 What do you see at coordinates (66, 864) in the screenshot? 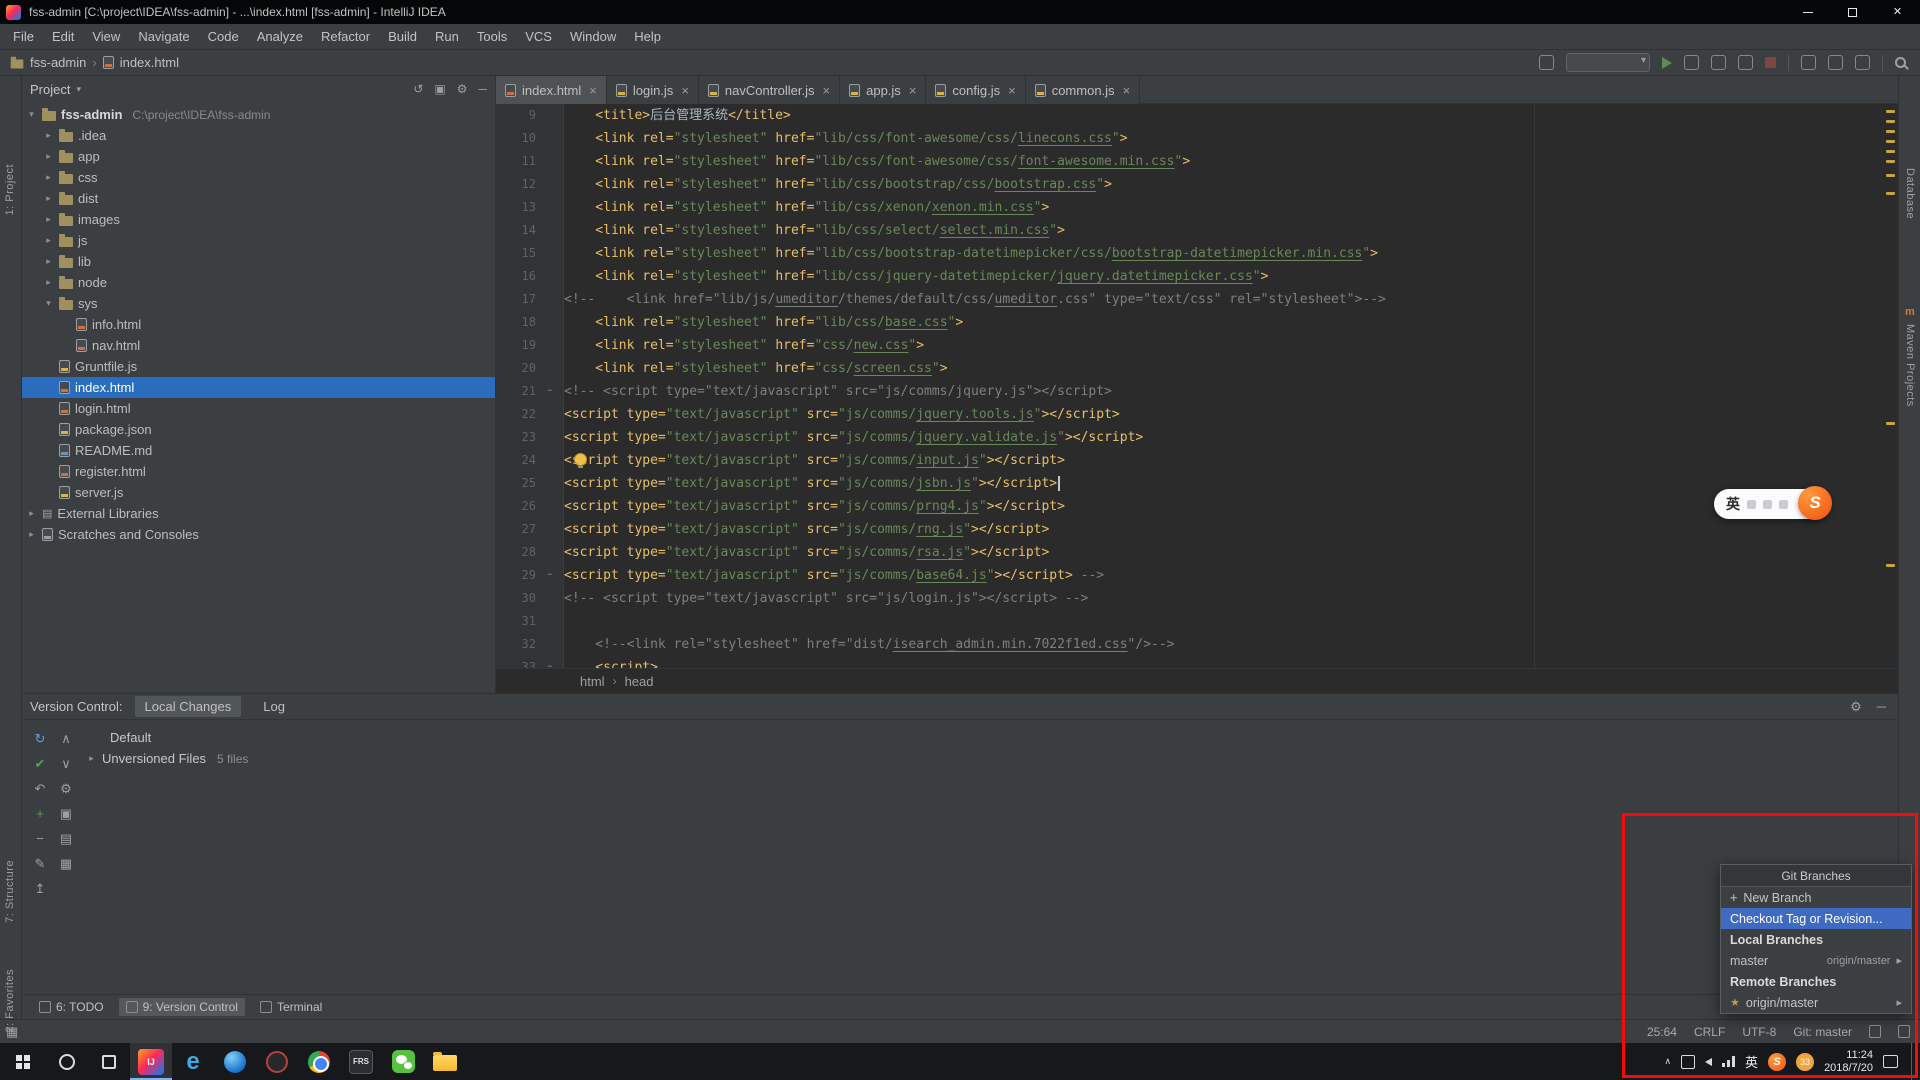
I see `preview-diff-icon: ▦` at bounding box center [66, 864].